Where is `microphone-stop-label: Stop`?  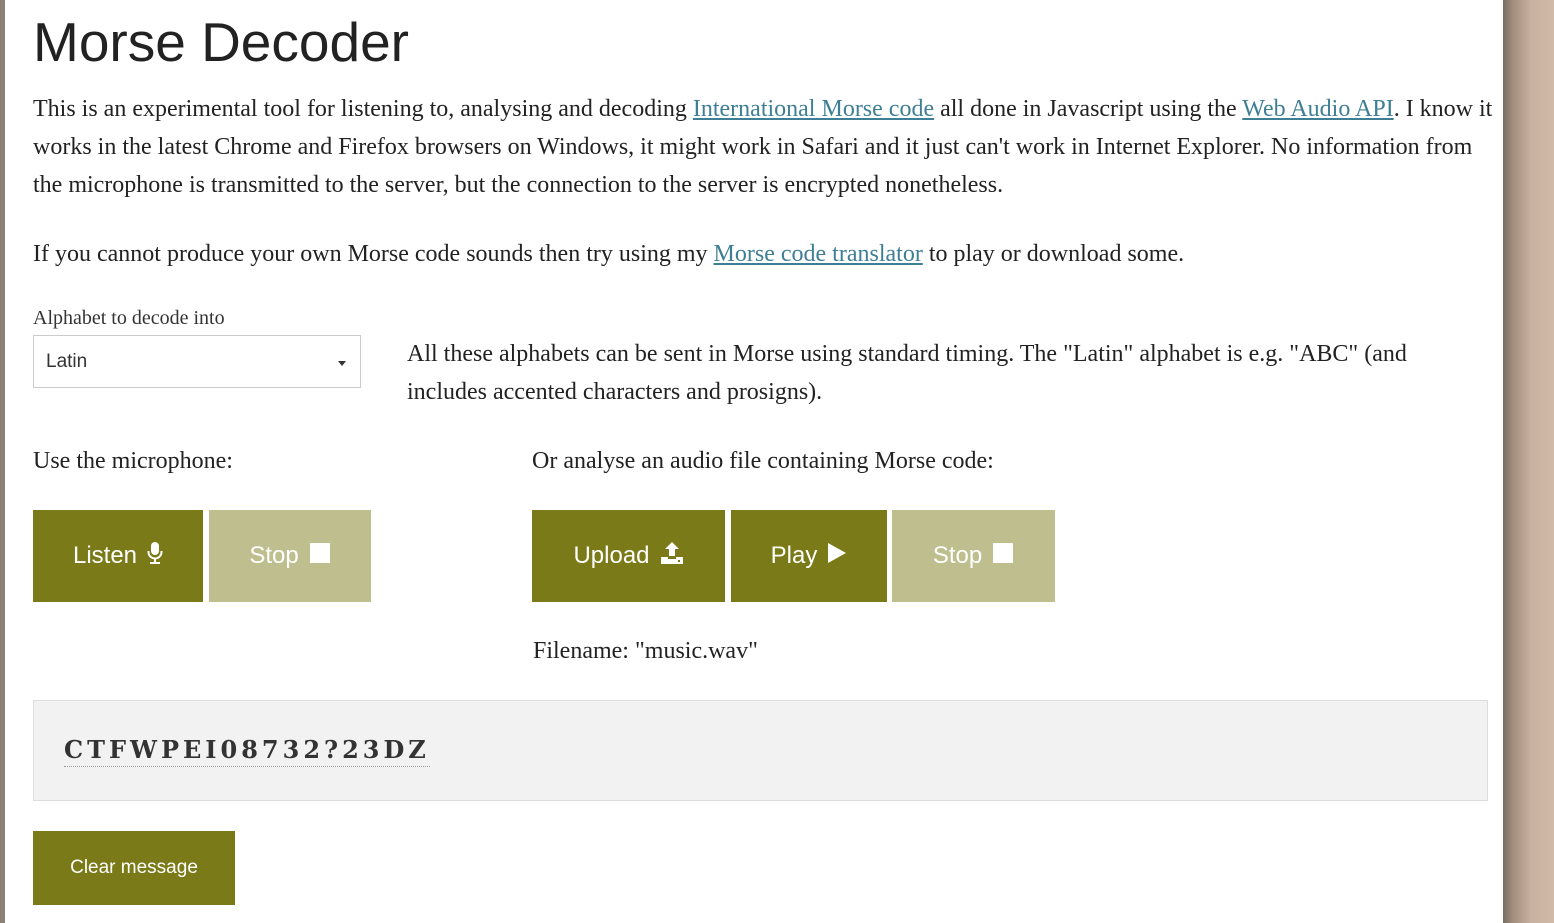 microphone-stop-label: Stop is located at coordinates (274, 555).